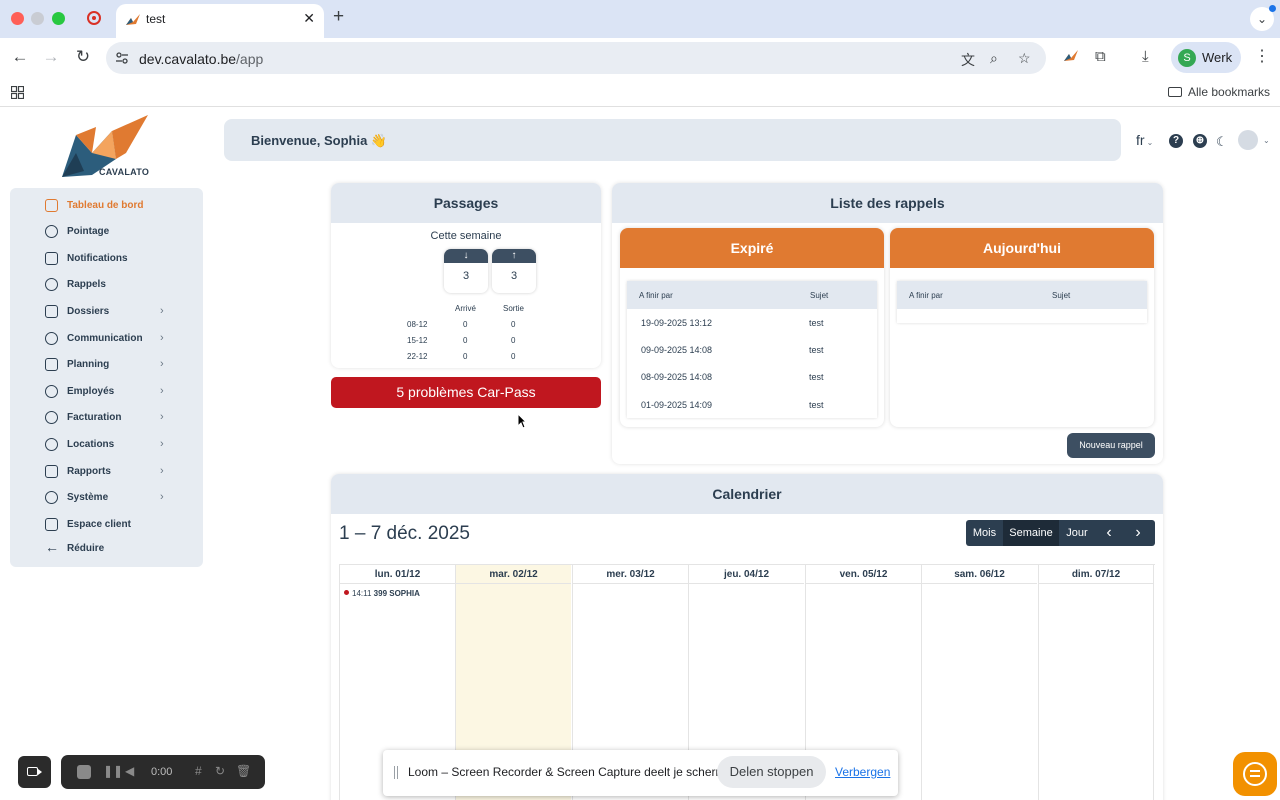 The height and width of the screenshot is (800, 1280). I want to click on rappel-due: 08-09-2025 14:08, so click(677, 377).